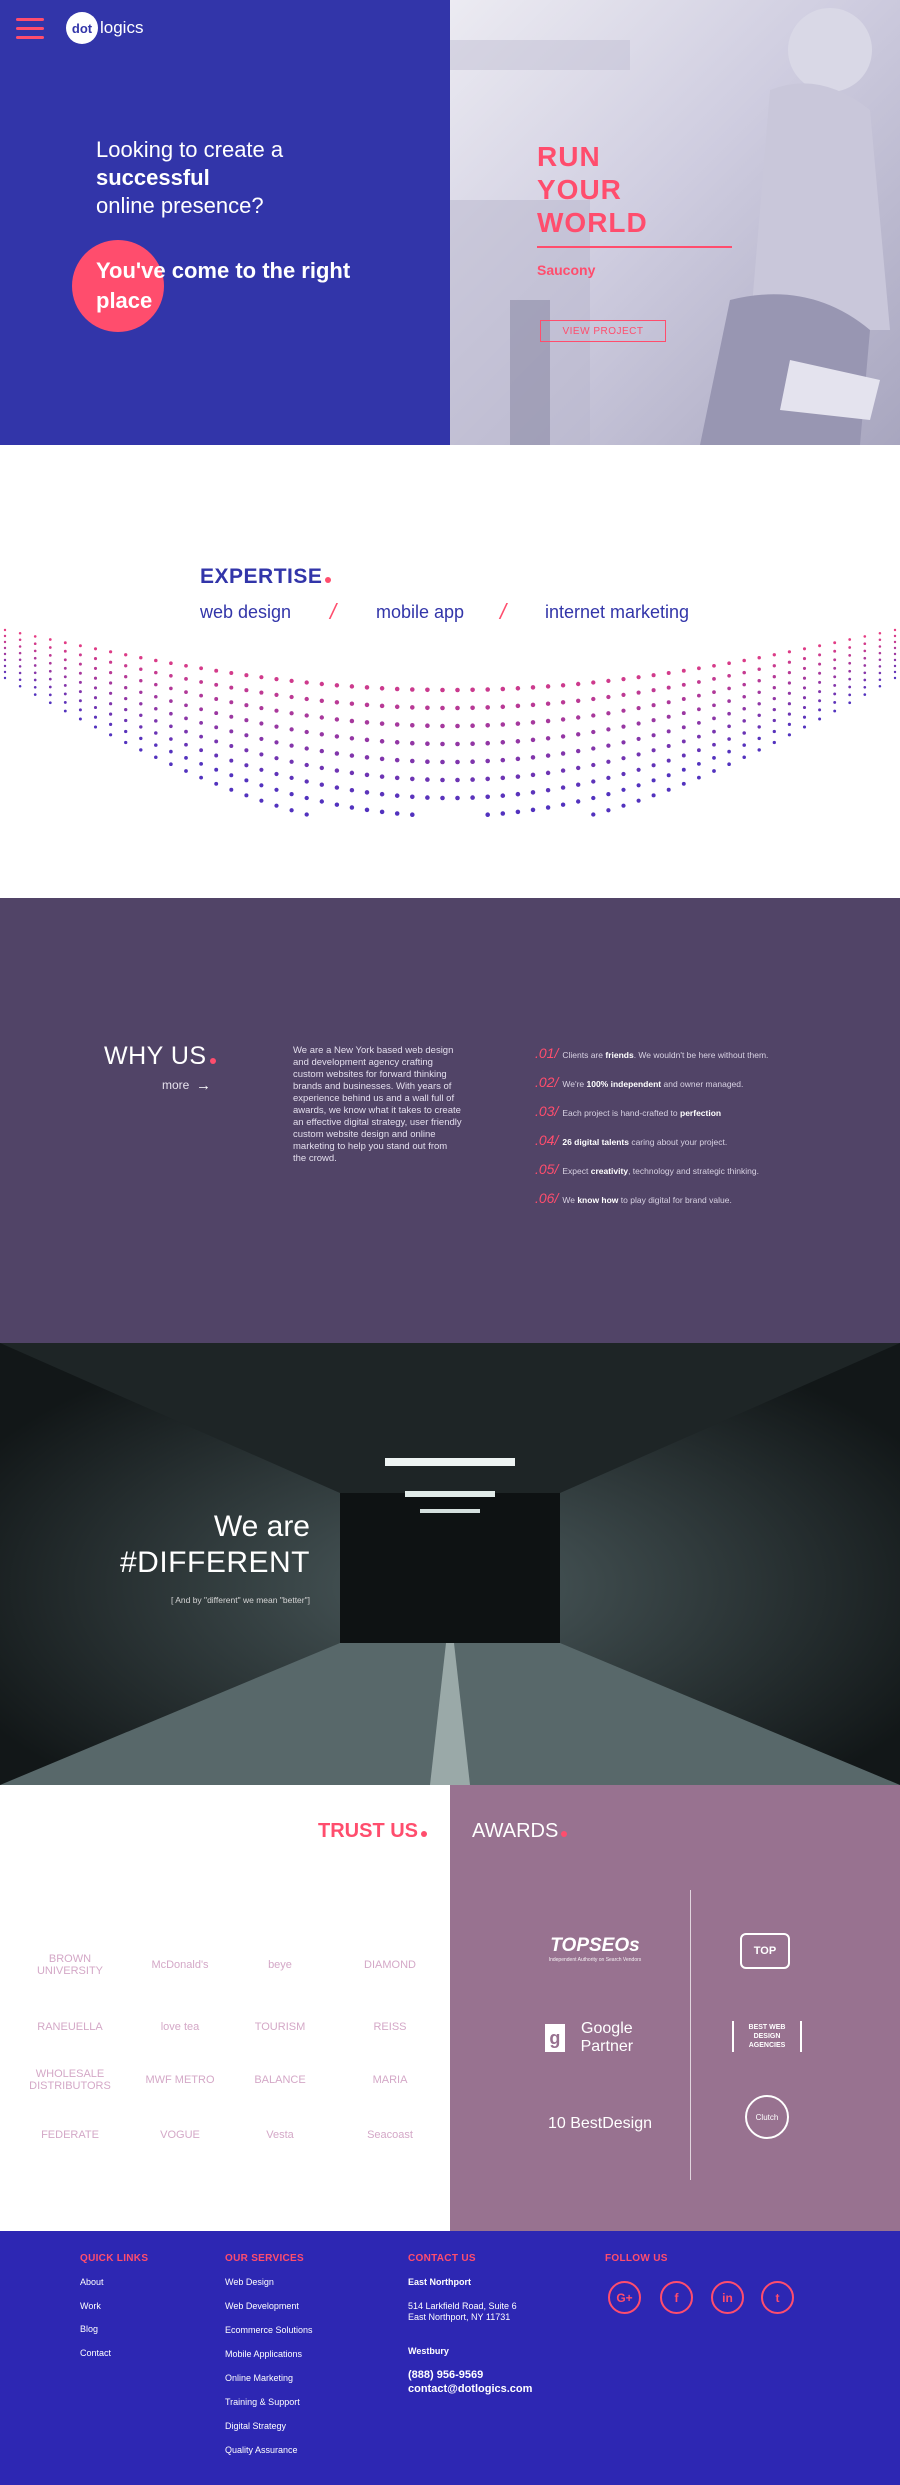  I want to click on footer-service-link: Training & Support, so click(262, 2402).